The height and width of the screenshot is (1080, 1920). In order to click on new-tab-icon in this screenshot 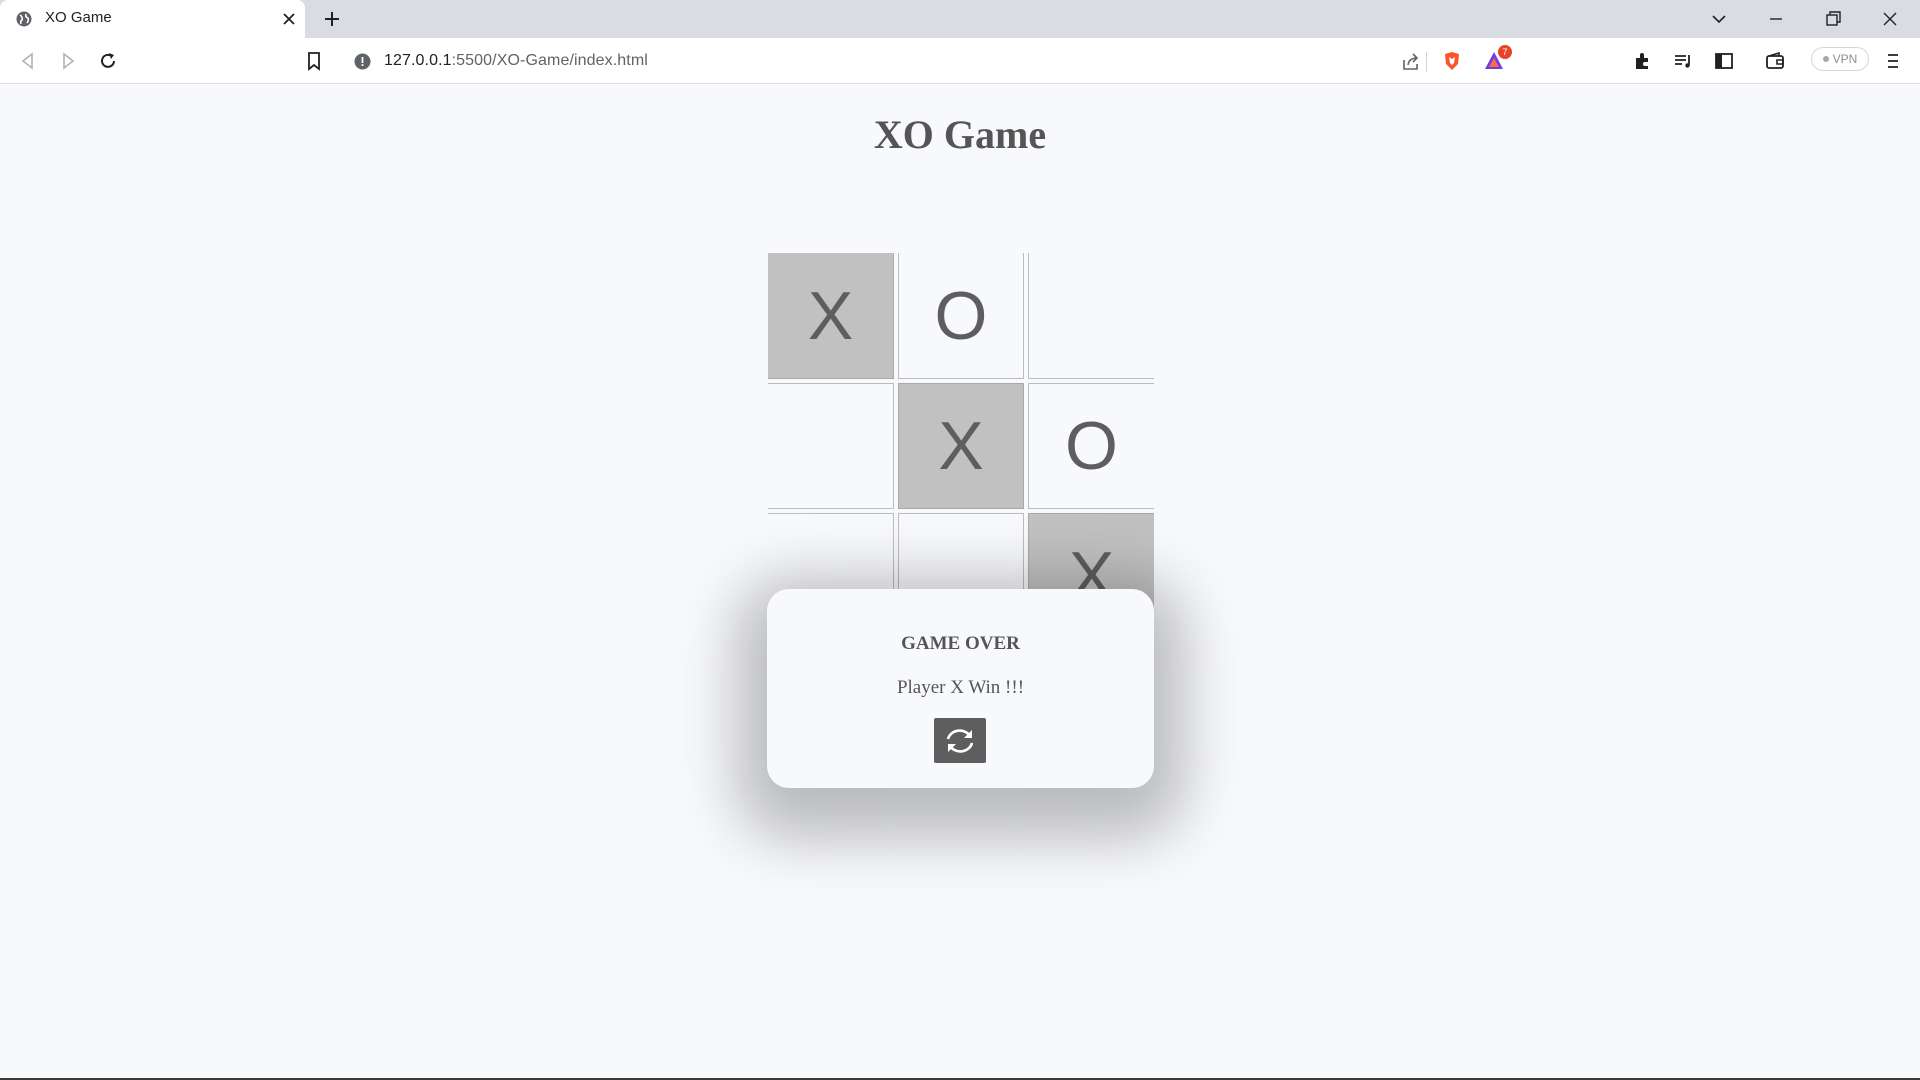, I will do `click(332, 19)`.